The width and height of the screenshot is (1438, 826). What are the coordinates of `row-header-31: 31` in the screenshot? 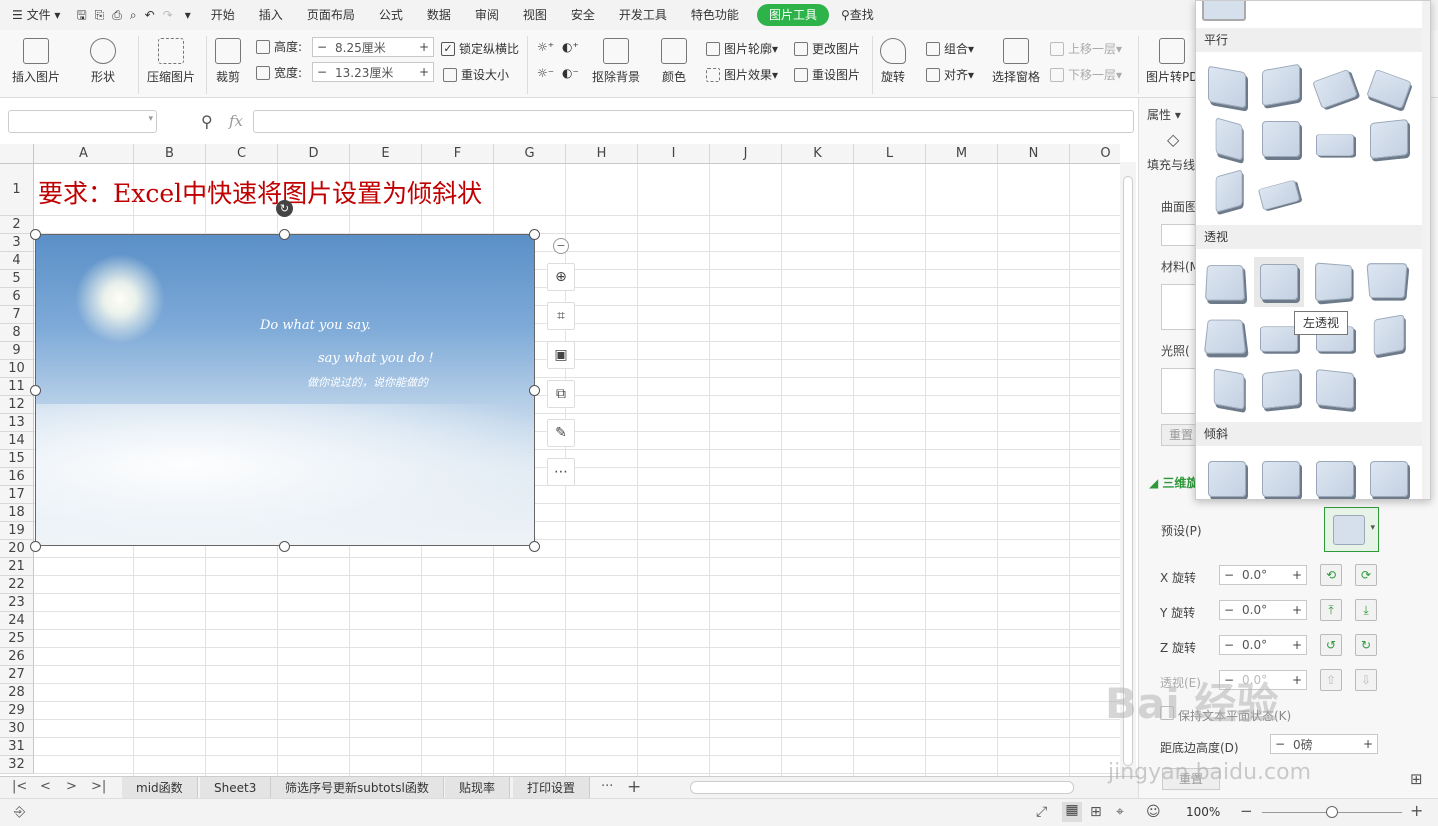 It's located at (17, 747).